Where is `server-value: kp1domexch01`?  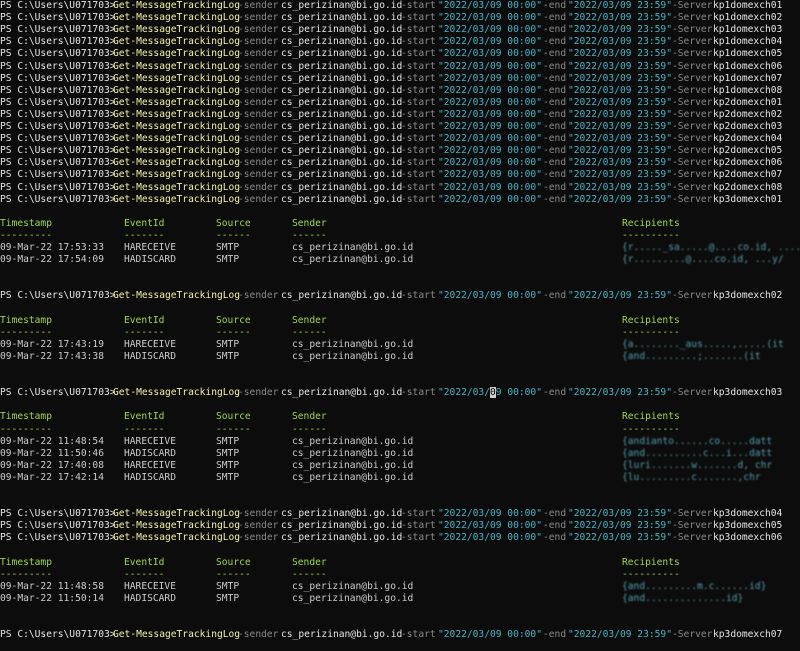 server-value: kp1domexch01 is located at coordinates (748, 5).